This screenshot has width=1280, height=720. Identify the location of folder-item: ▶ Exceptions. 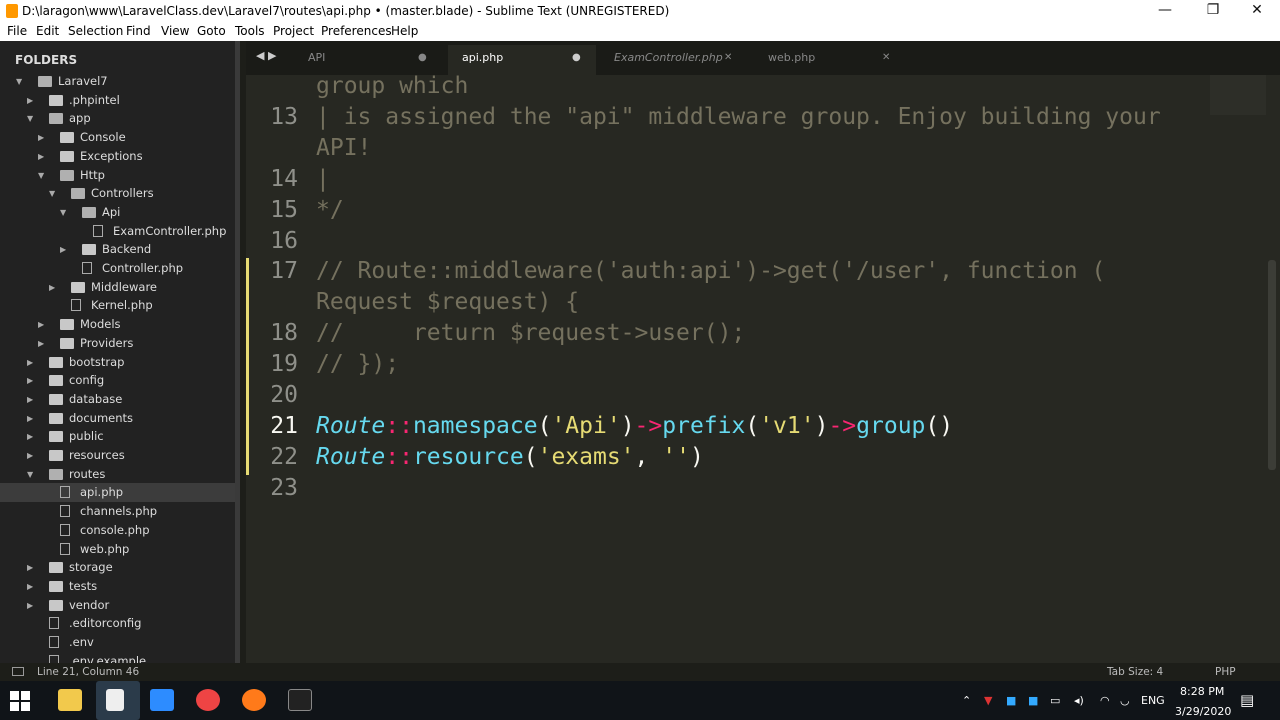
(120, 156).